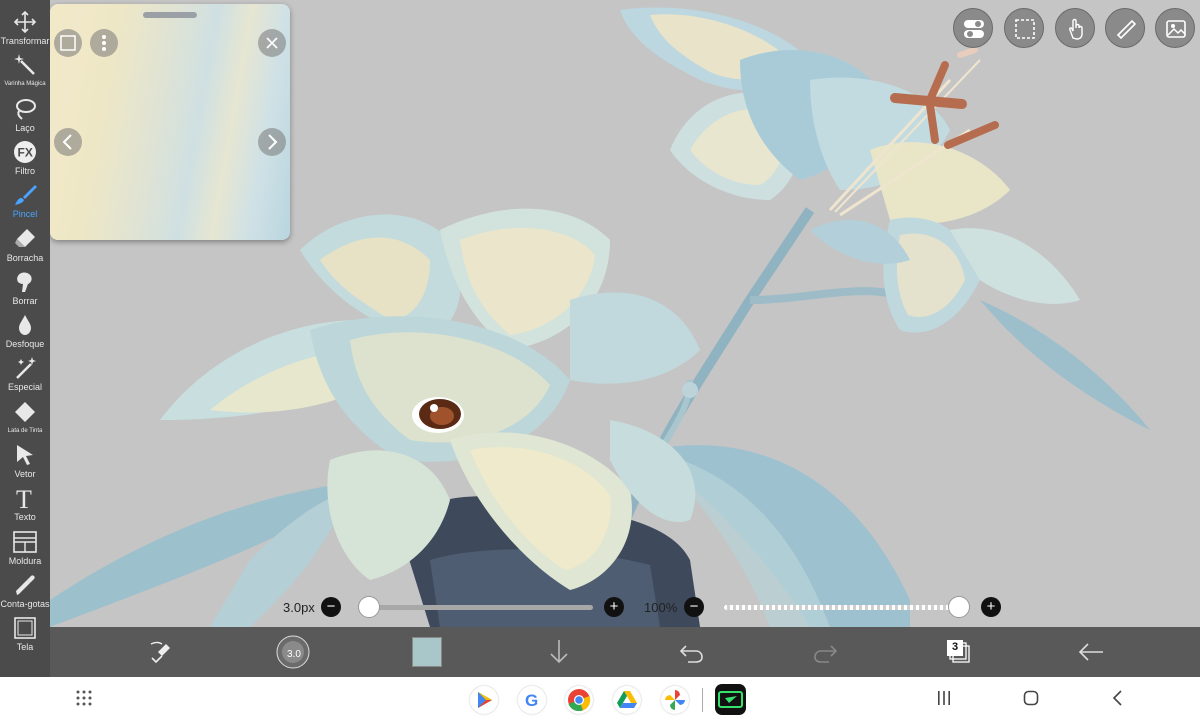 The image size is (1200, 720). I want to click on tool-canvas: Tela, so click(25, 635).